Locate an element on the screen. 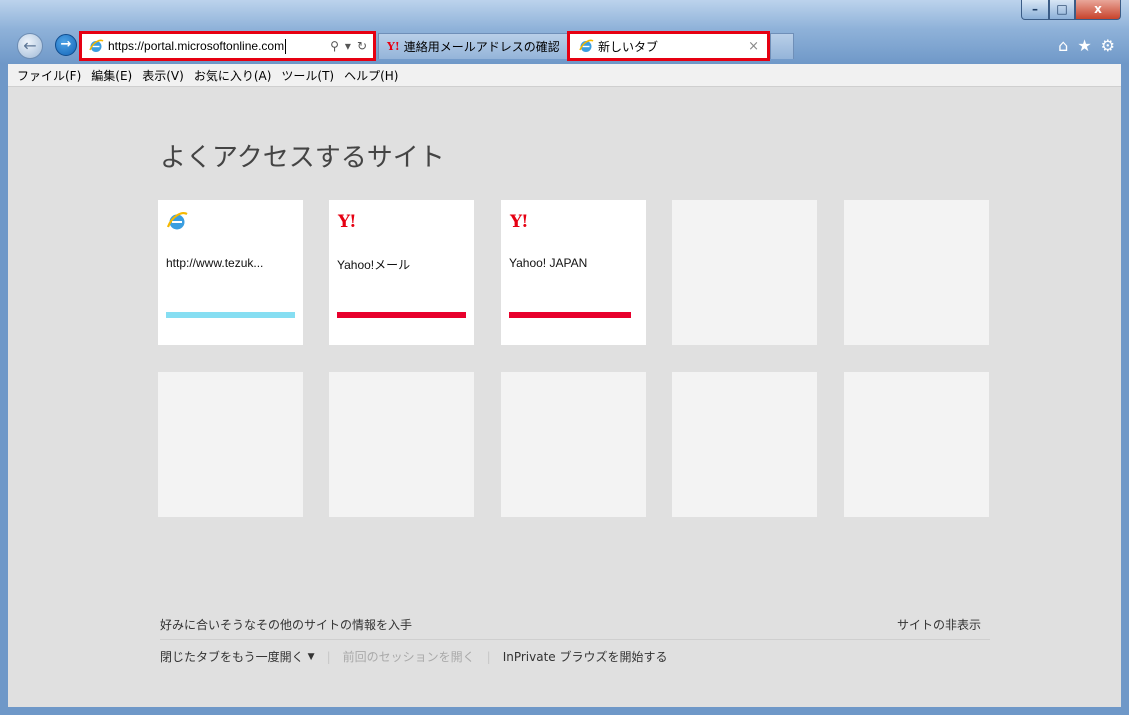 The height and width of the screenshot is (715, 1129). suggest-sites-link: 好みに合いそうなその他のサイトの情報を入手 is located at coordinates (286, 624).